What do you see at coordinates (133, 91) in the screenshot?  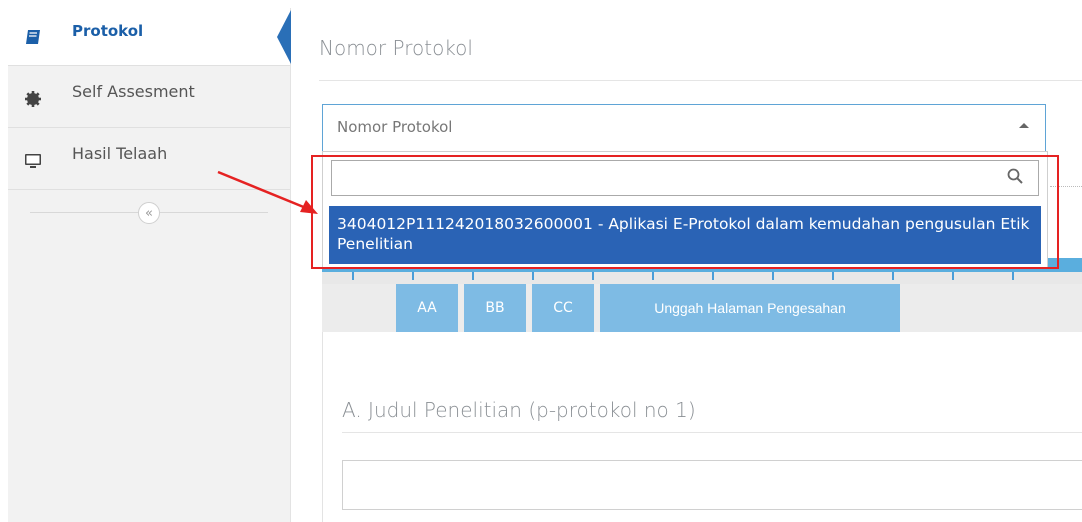 I see `sidebar-item-label: Self Assesment` at bounding box center [133, 91].